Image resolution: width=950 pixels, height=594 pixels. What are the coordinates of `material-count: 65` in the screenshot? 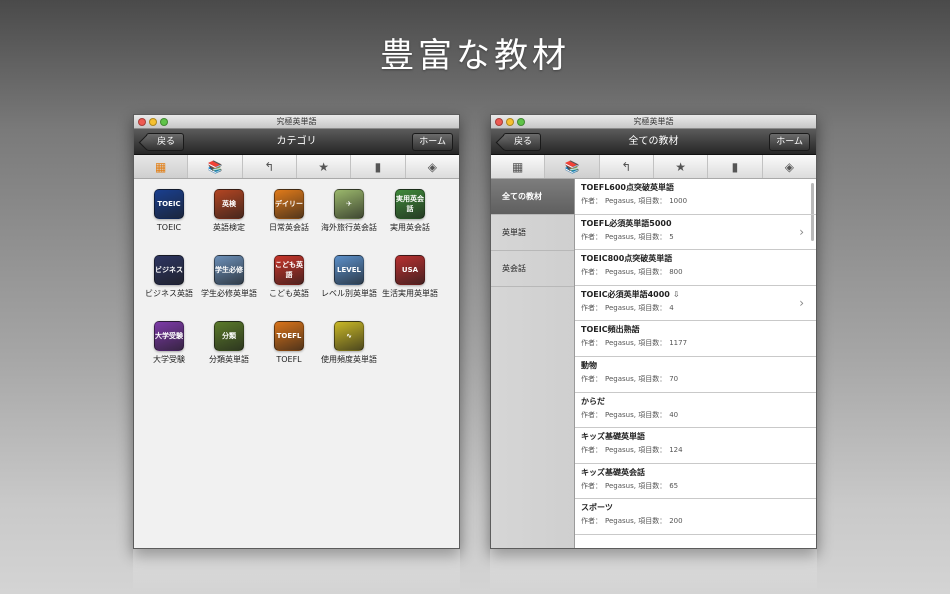 It's located at (674, 485).